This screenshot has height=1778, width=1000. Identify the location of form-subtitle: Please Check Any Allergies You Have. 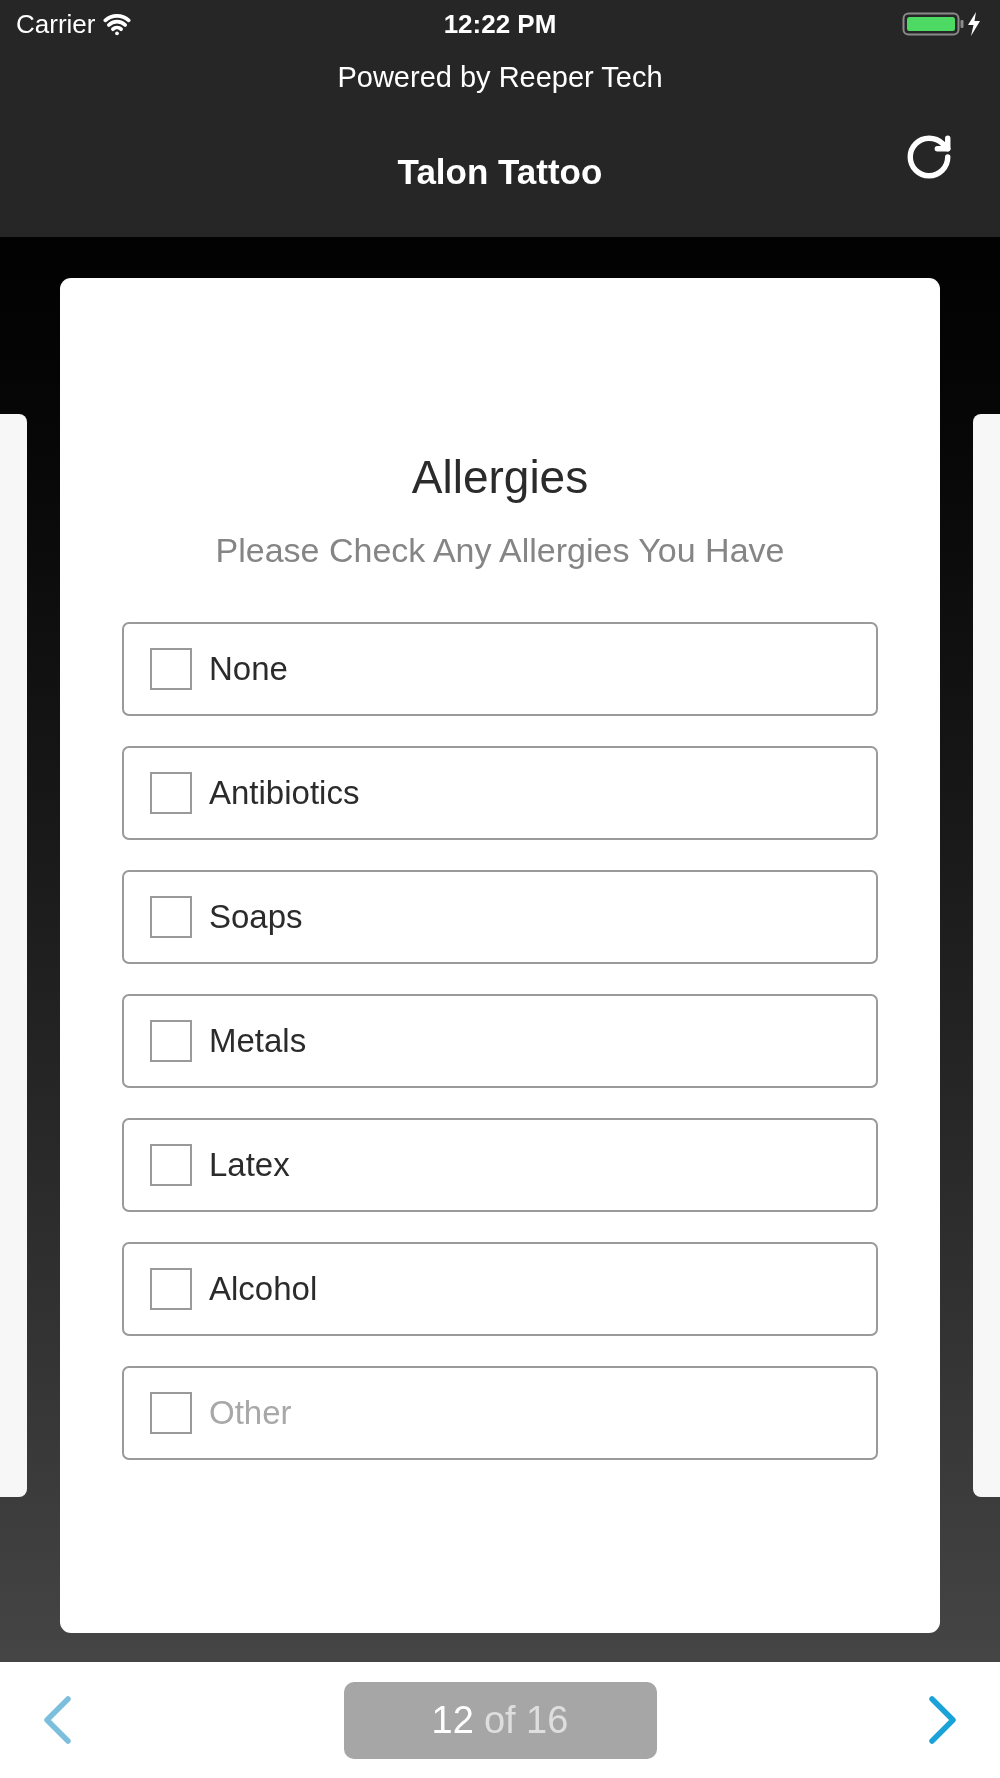
(500, 550).